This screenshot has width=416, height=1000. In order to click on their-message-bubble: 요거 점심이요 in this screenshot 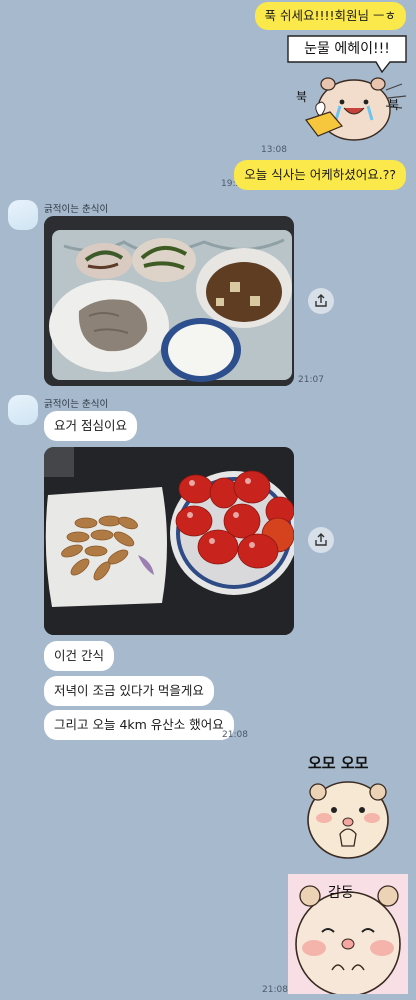, I will do `click(90, 426)`.